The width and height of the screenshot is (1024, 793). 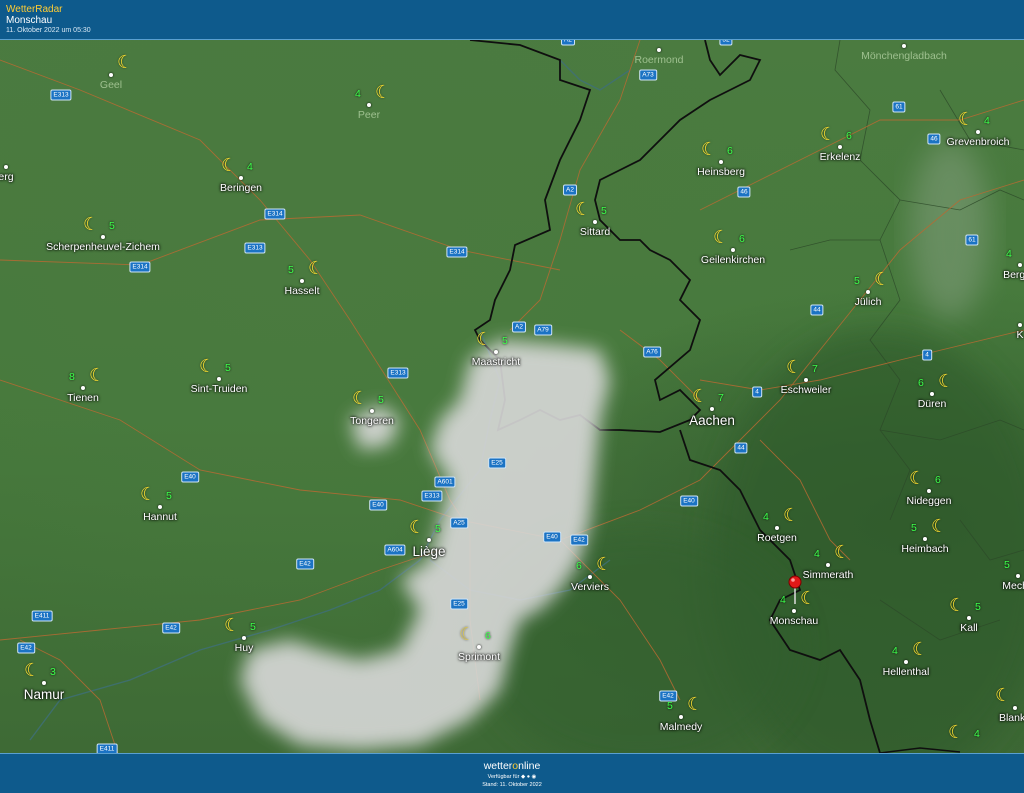 I want to click on city-dot-grevenbroich, so click(x=978, y=132).